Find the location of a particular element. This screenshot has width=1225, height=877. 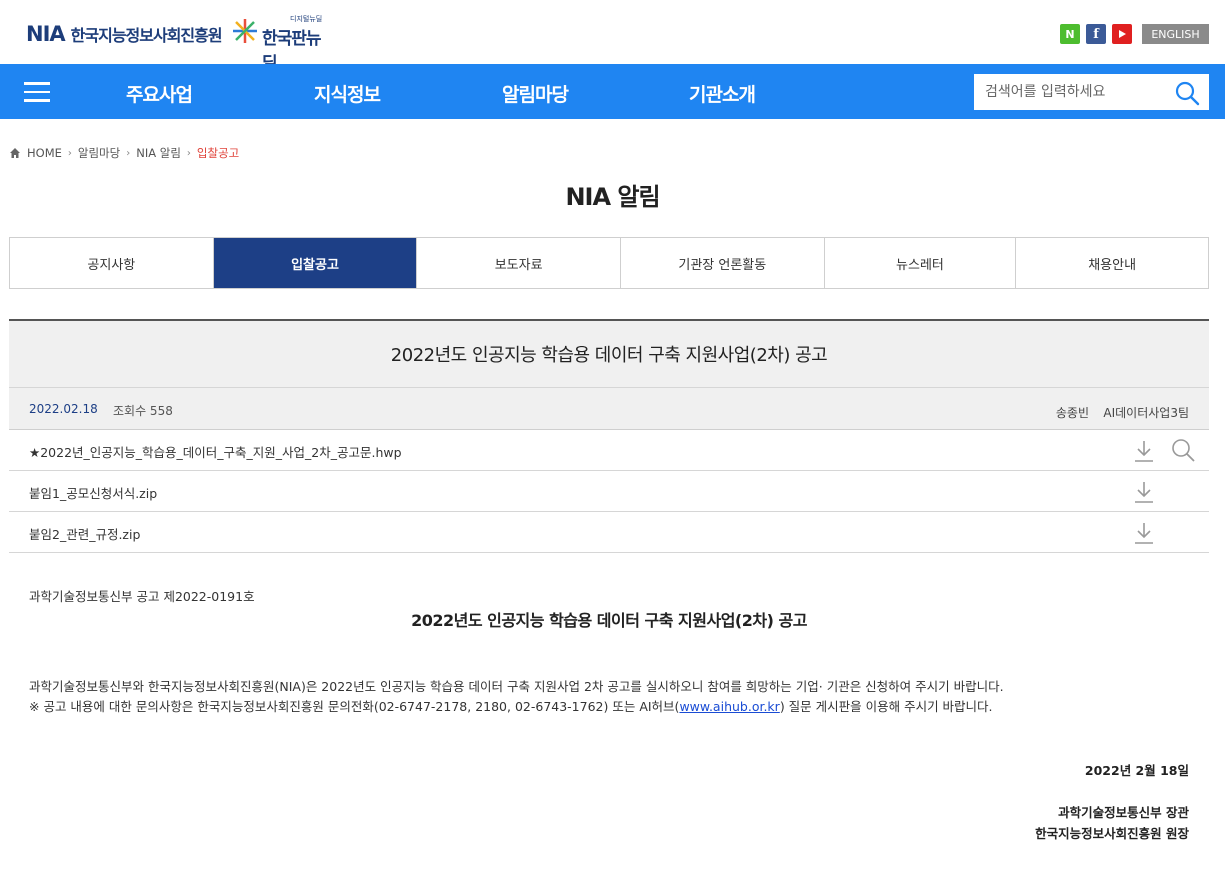

youtube-icon is located at coordinates (1122, 34).